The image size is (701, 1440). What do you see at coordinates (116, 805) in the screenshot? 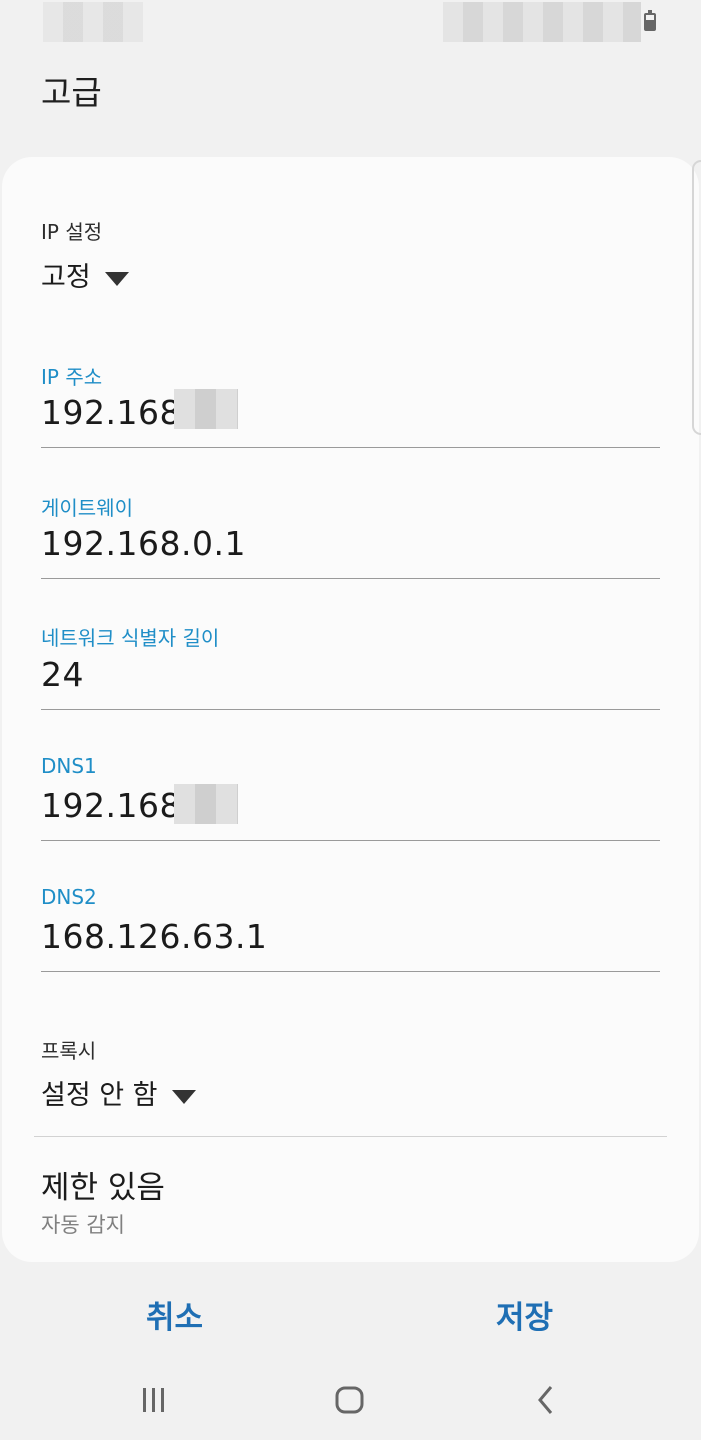
I see `dns1-input: 192.168.` at bounding box center [116, 805].